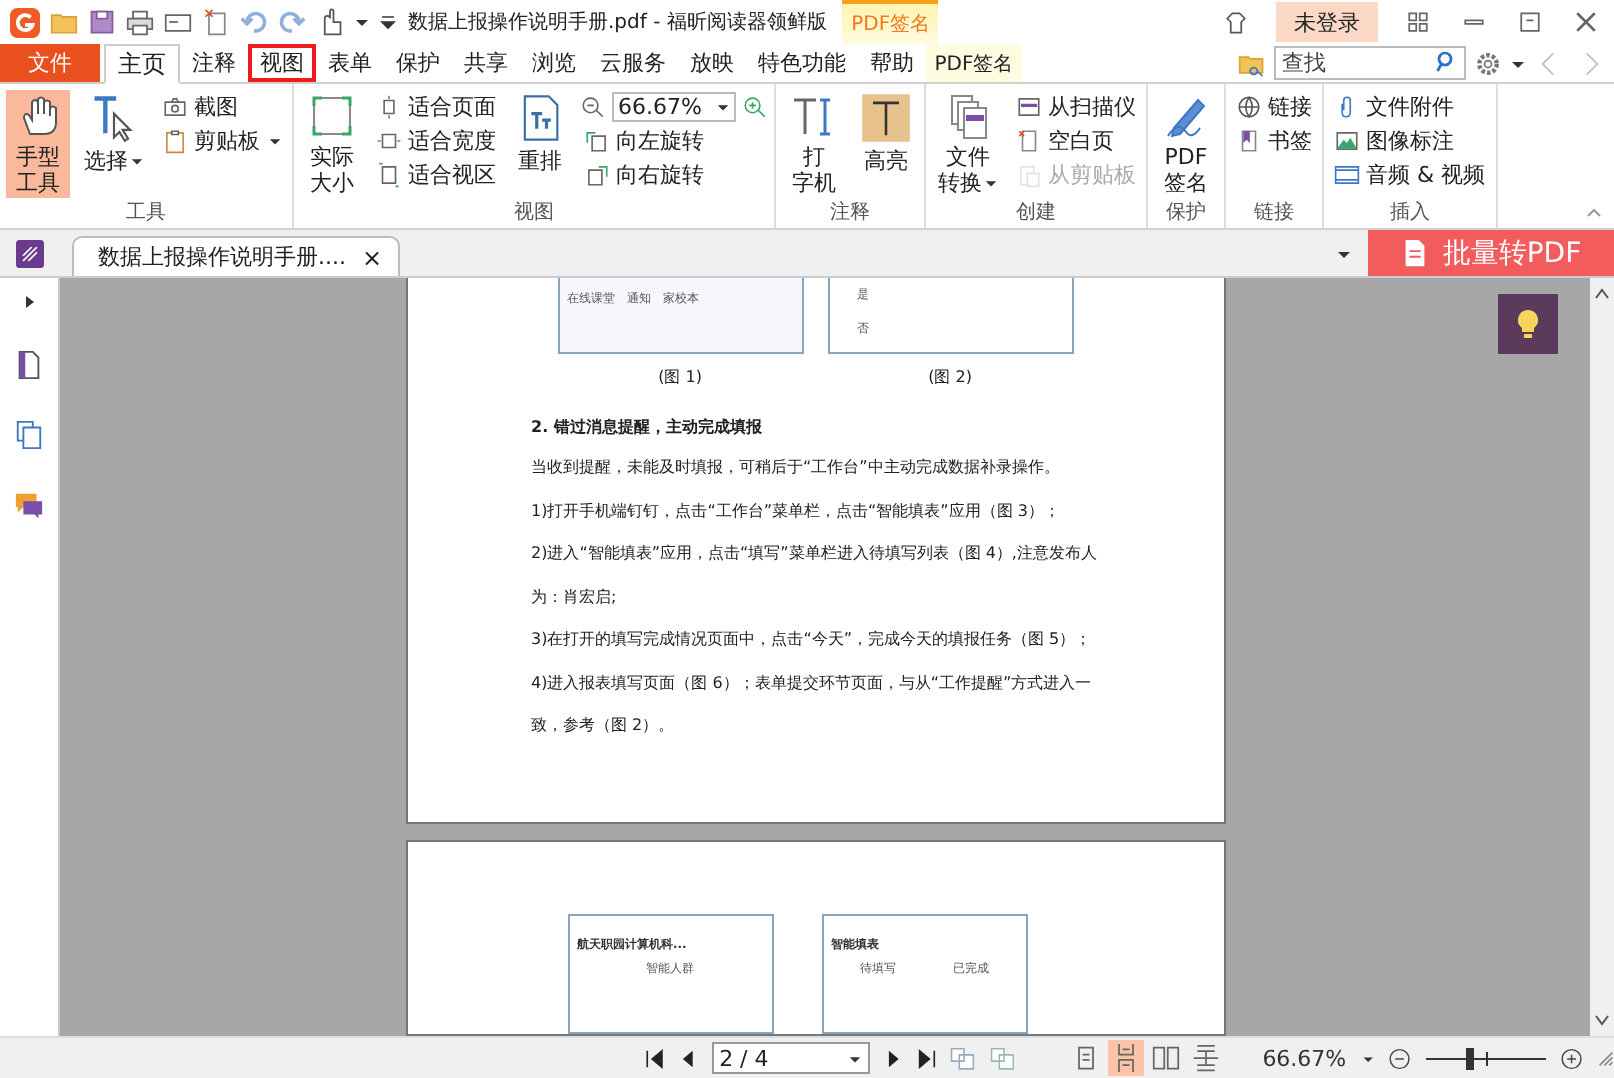 This screenshot has width=1614, height=1078. What do you see at coordinates (712, 63) in the screenshot?
I see `menu-tab: 放映` at bounding box center [712, 63].